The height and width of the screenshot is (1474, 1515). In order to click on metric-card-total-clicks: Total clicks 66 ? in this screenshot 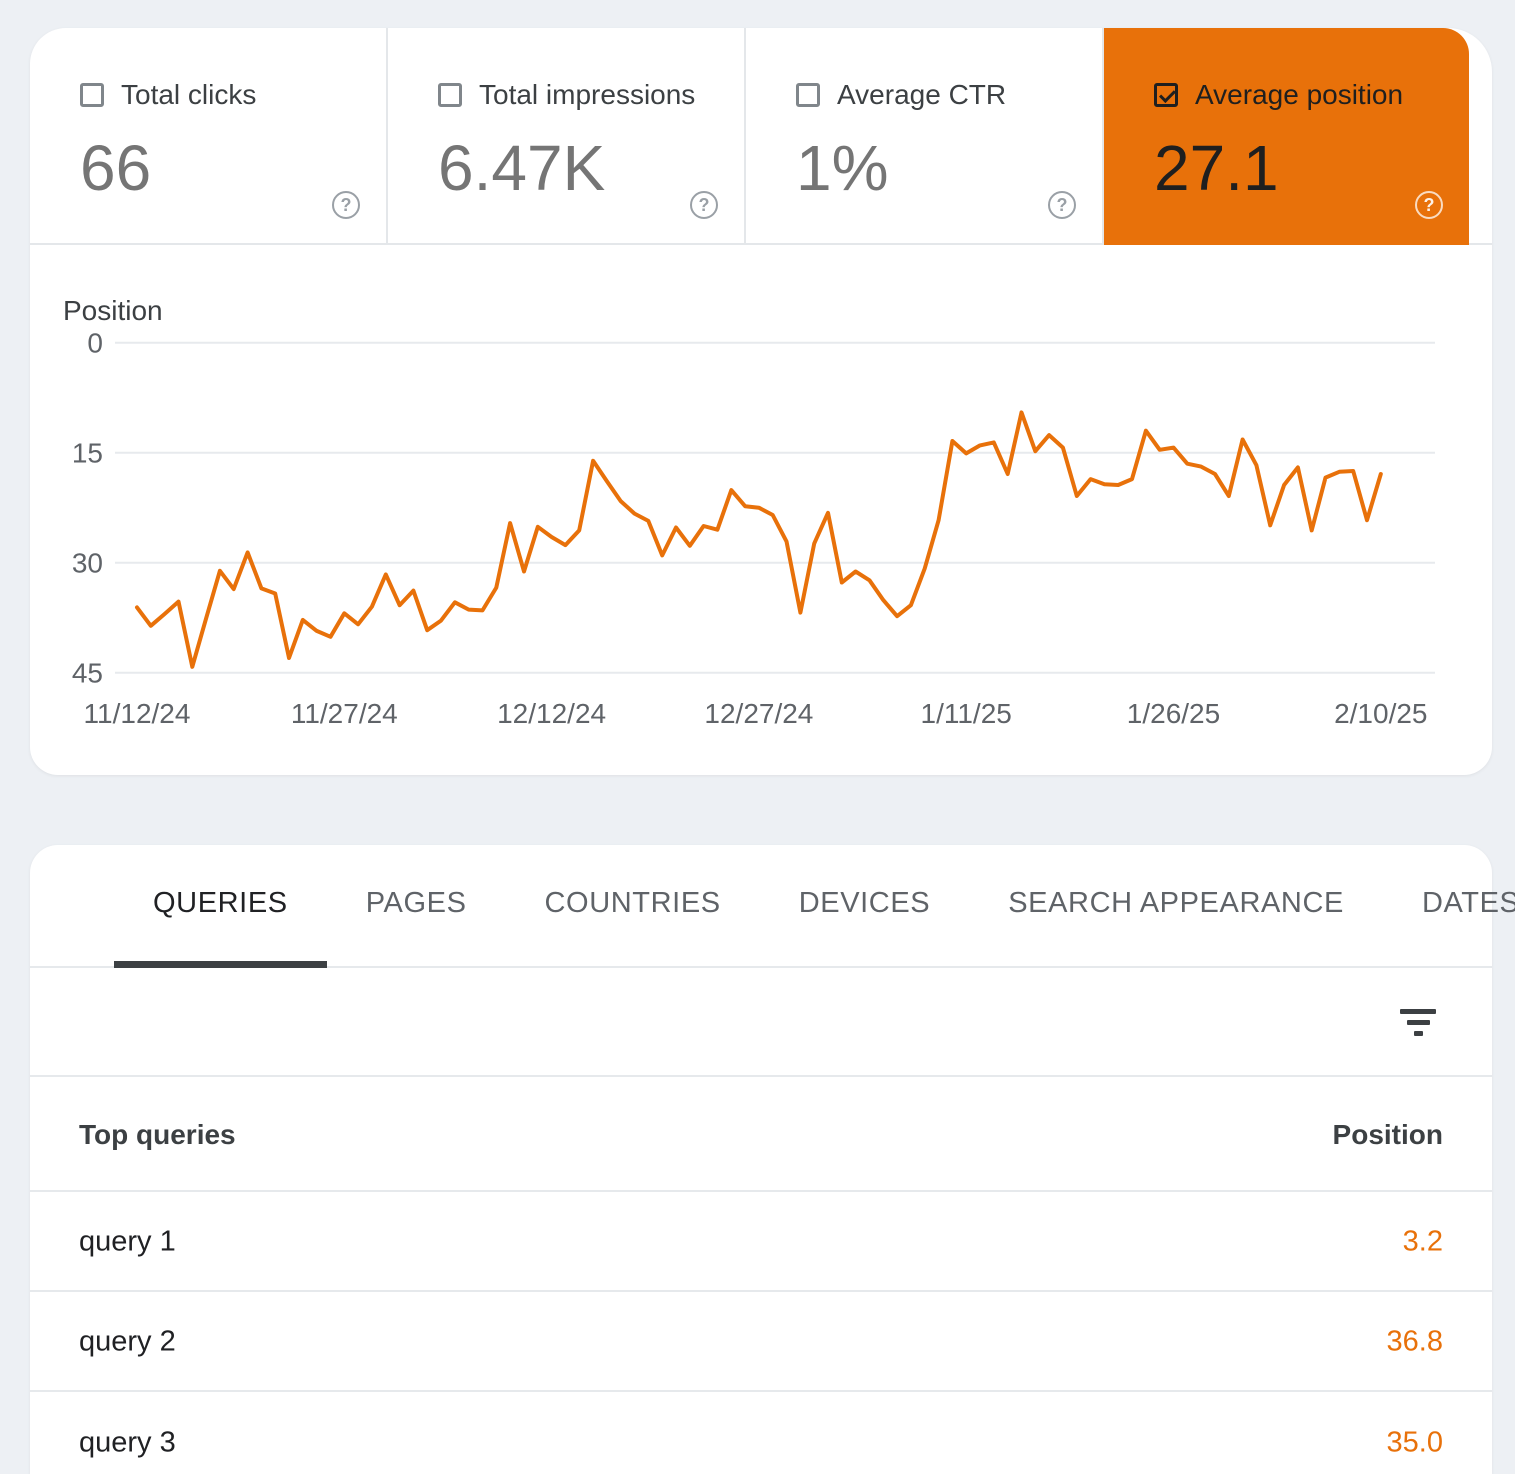, I will do `click(209, 136)`.